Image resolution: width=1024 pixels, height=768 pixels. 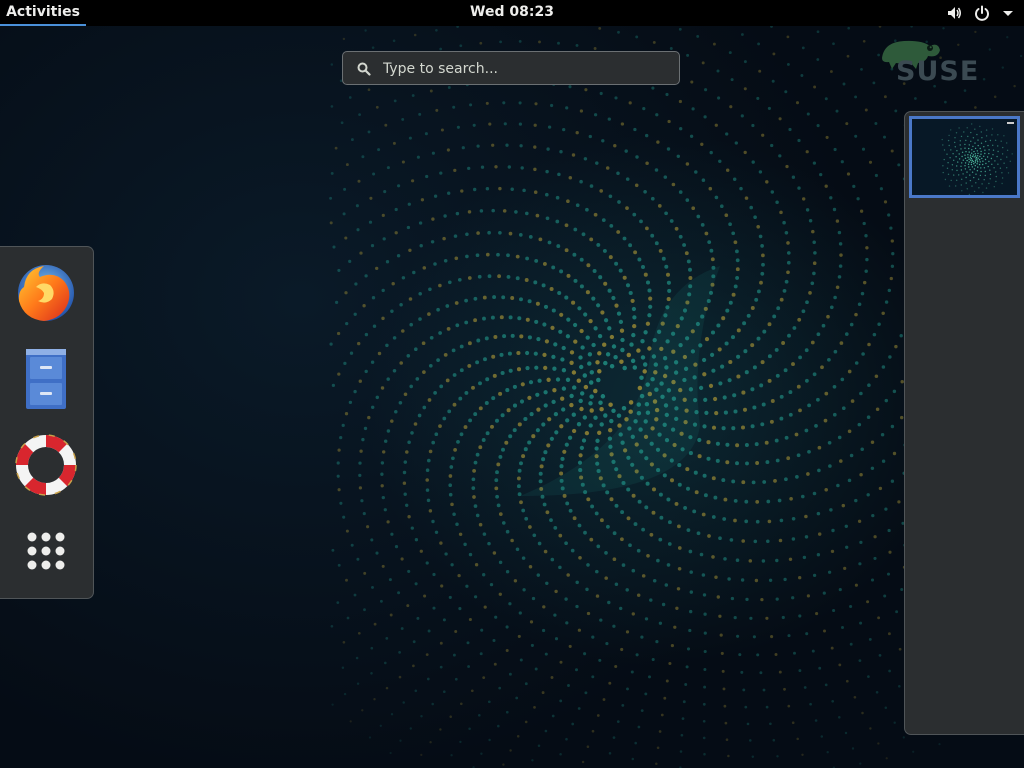 I want to click on dash-item-firefox, so click(x=46, y=293).